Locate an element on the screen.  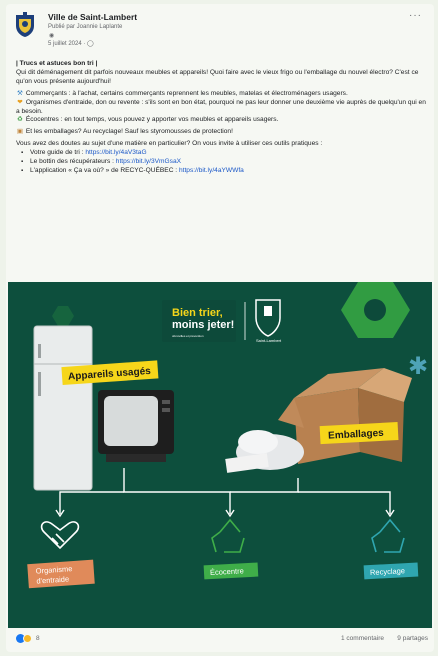
more-options-icon: ··· is located at coordinates (415, 15).